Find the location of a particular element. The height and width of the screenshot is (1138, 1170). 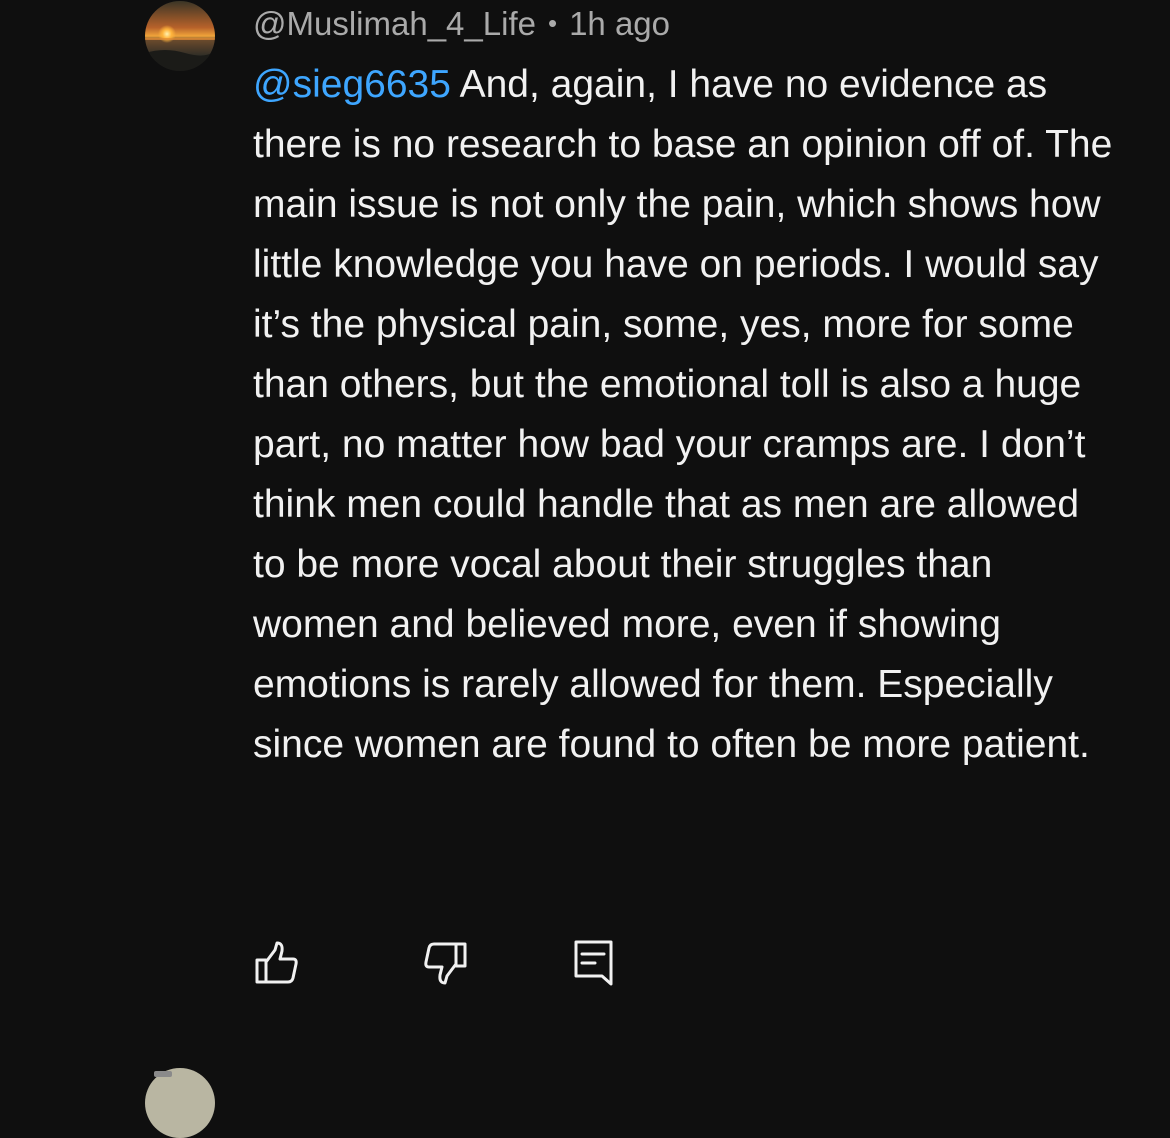

next-comment-avatar is located at coordinates (180, 1103).